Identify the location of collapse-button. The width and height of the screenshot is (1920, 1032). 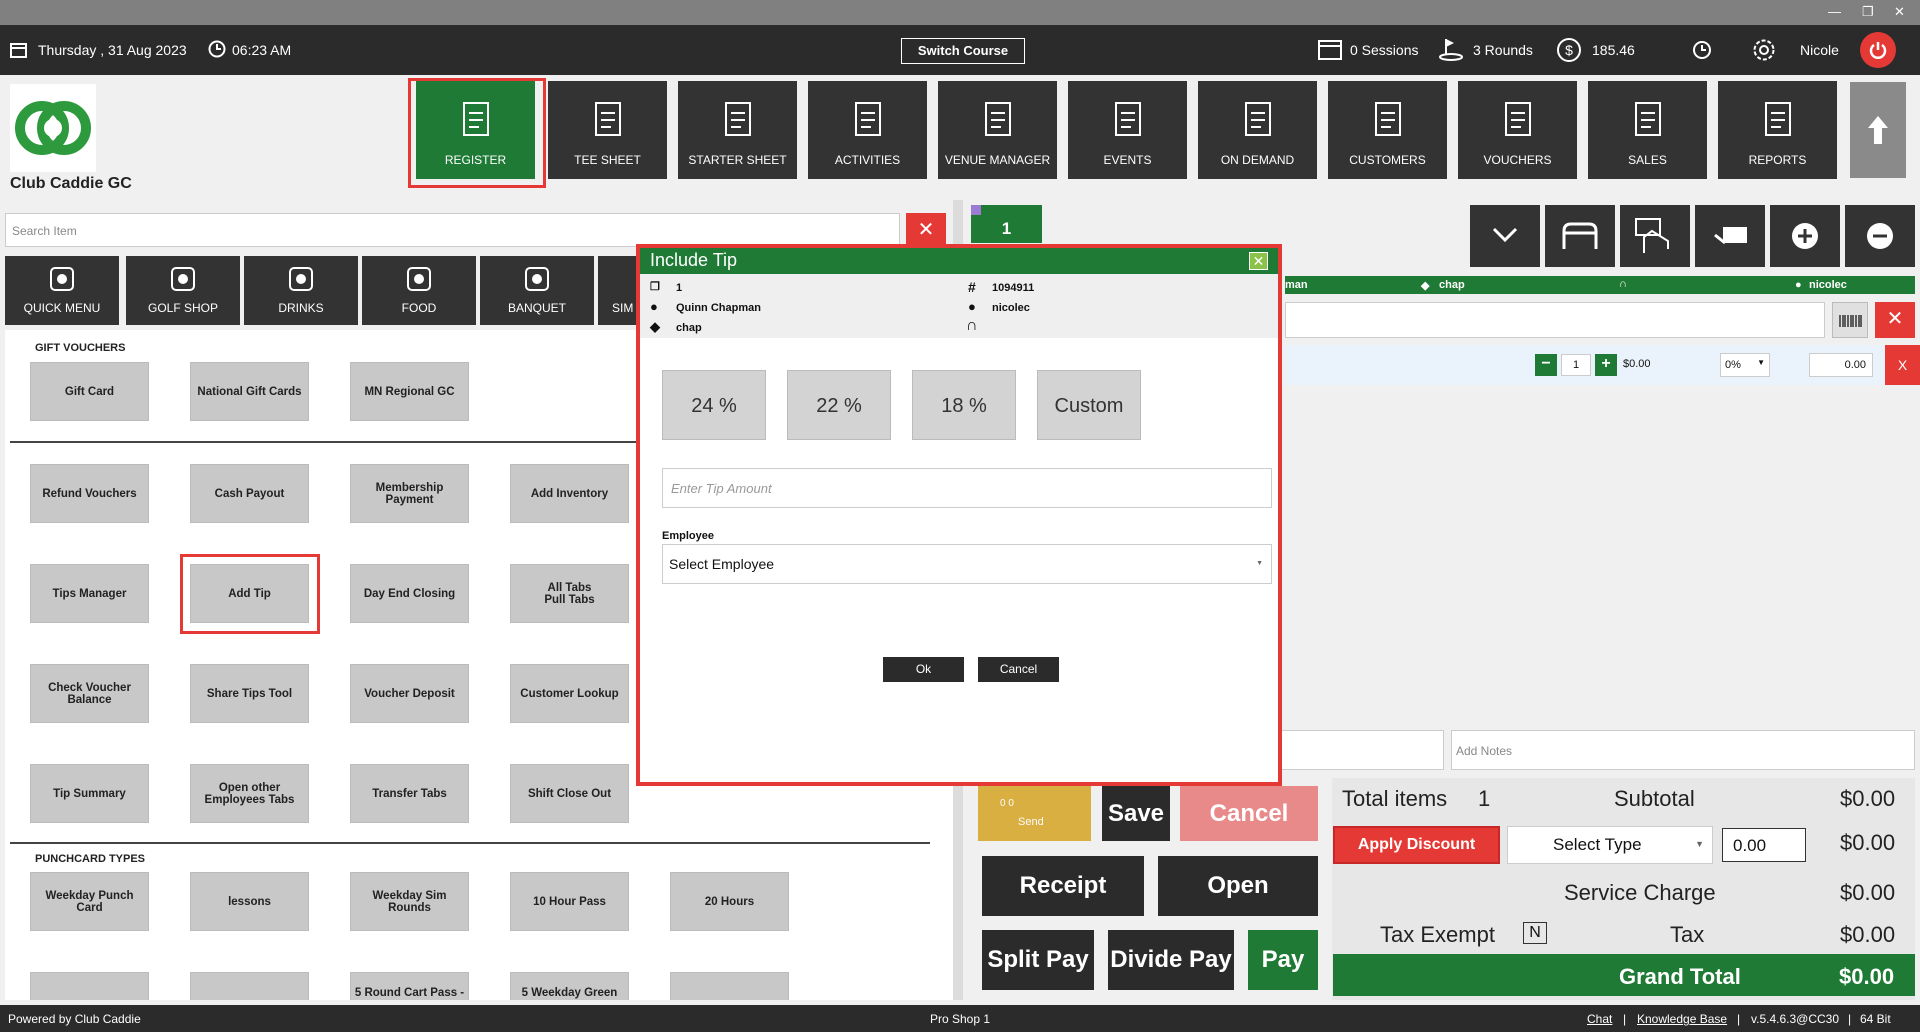
(1505, 236).